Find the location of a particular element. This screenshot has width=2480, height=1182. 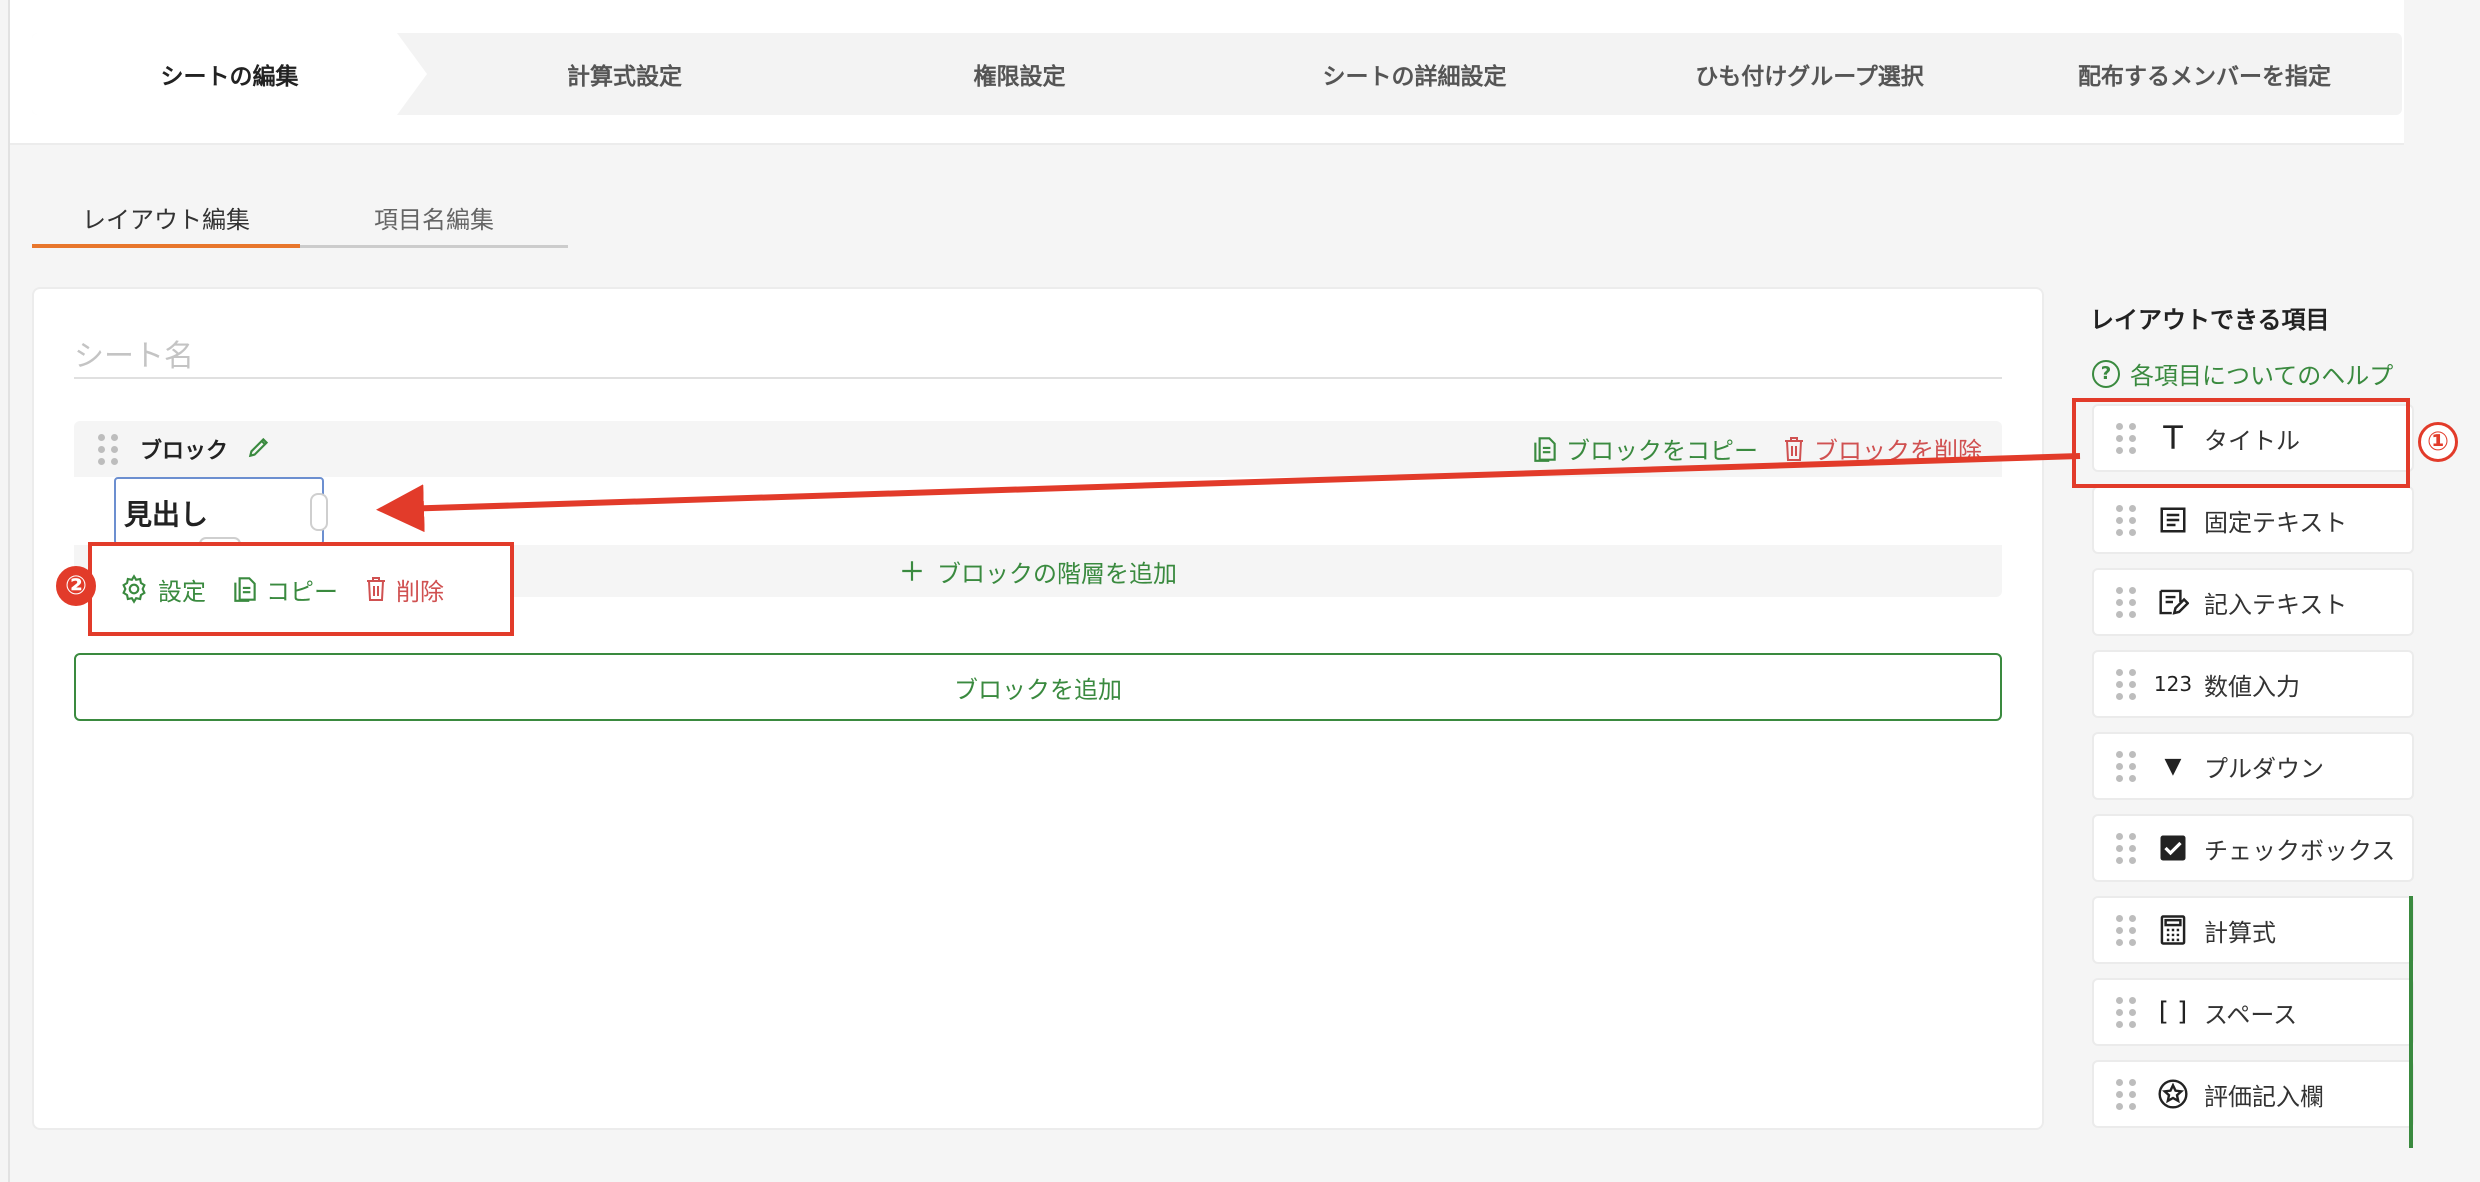

question-icon: ? is located at coordinates (2106, 373).